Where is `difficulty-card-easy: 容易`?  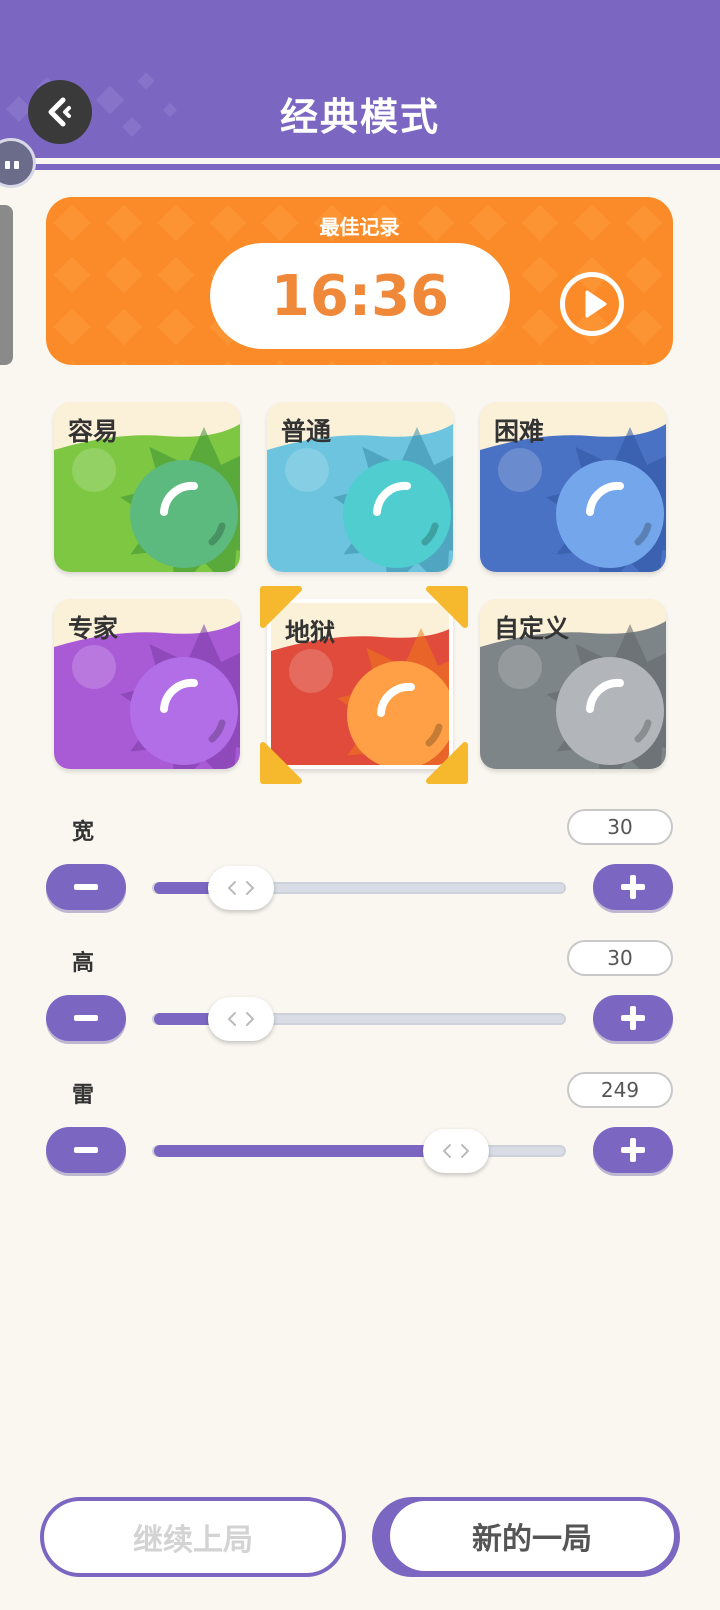
difficulty-card-easy: 容易 is located at coordinates (147, 487).